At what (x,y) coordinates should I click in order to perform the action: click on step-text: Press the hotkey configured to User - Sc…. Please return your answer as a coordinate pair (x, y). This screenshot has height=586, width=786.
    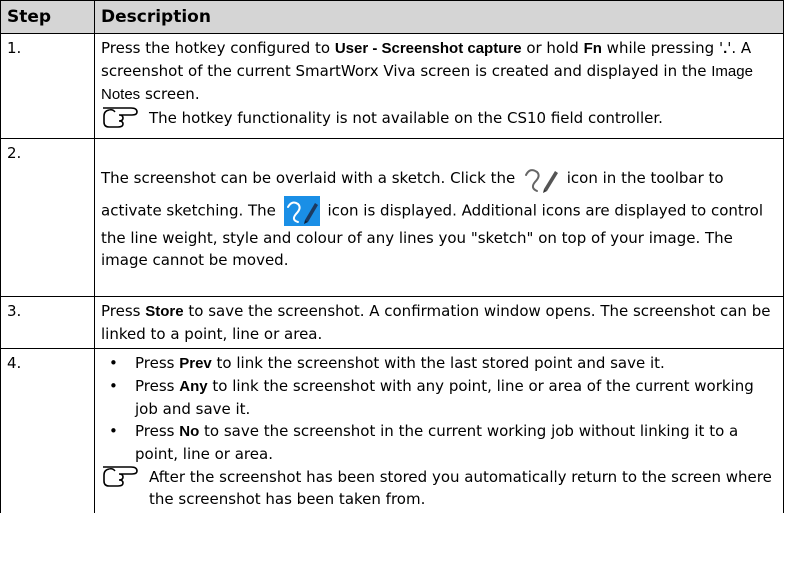
    Looking at the image, I should click on (427, 71).